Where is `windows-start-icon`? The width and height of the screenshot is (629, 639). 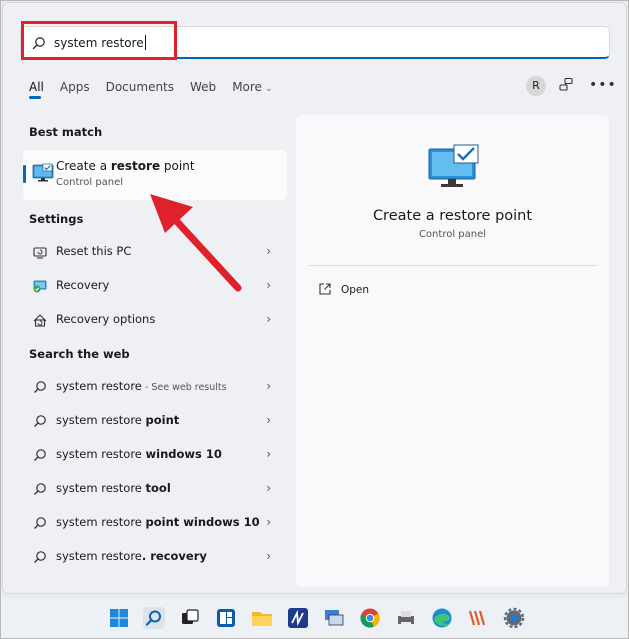 windows-start-icon is located at coordinates (119, 618).